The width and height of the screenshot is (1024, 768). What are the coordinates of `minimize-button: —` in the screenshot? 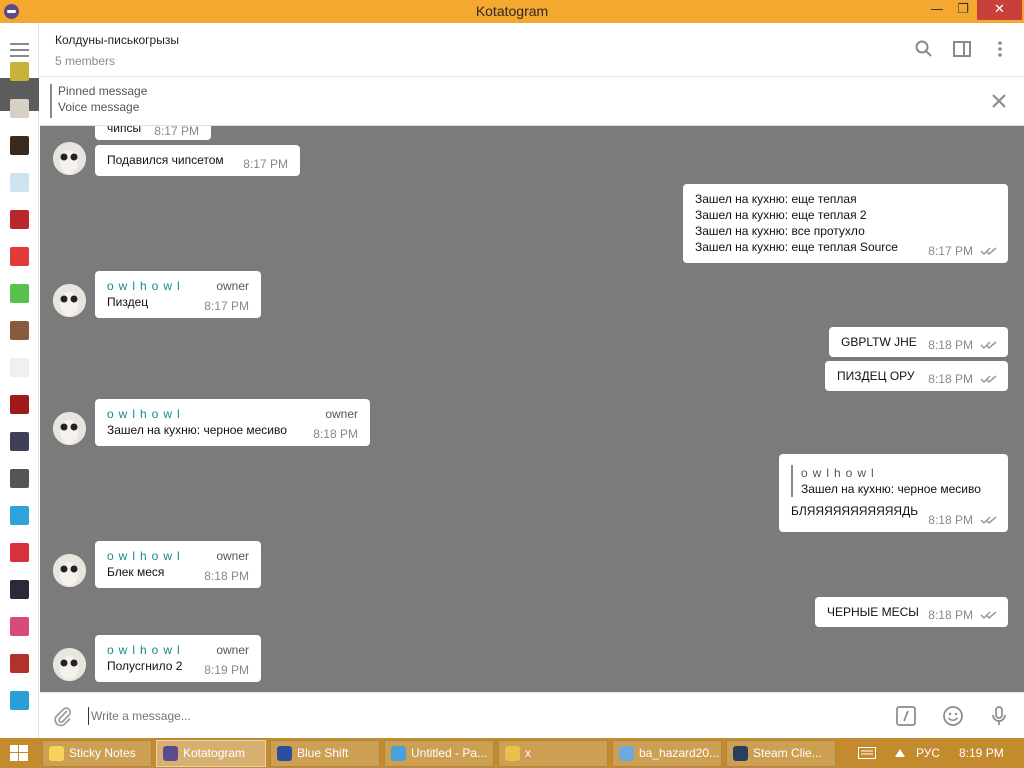 It's located at (937, 10).